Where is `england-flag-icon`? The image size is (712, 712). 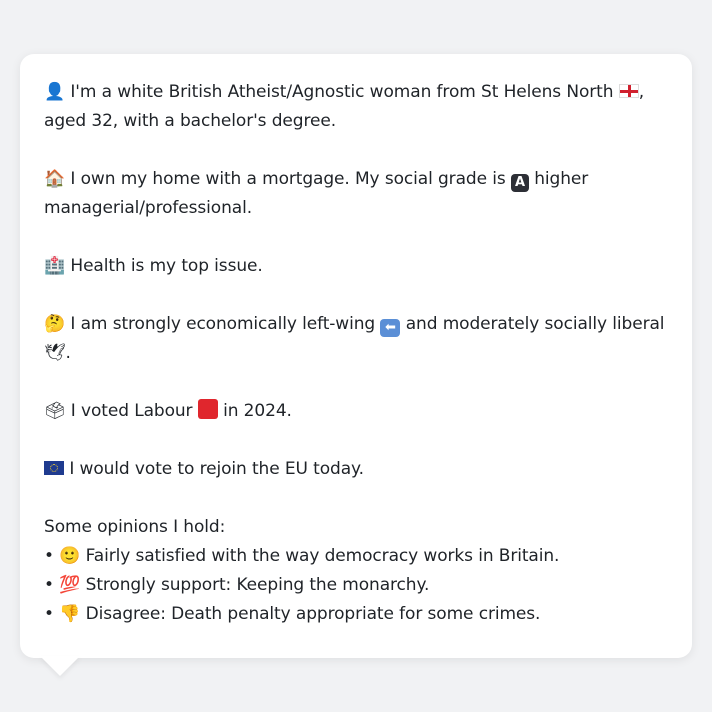 england-flag-icon is located at coordinates (628, 91).